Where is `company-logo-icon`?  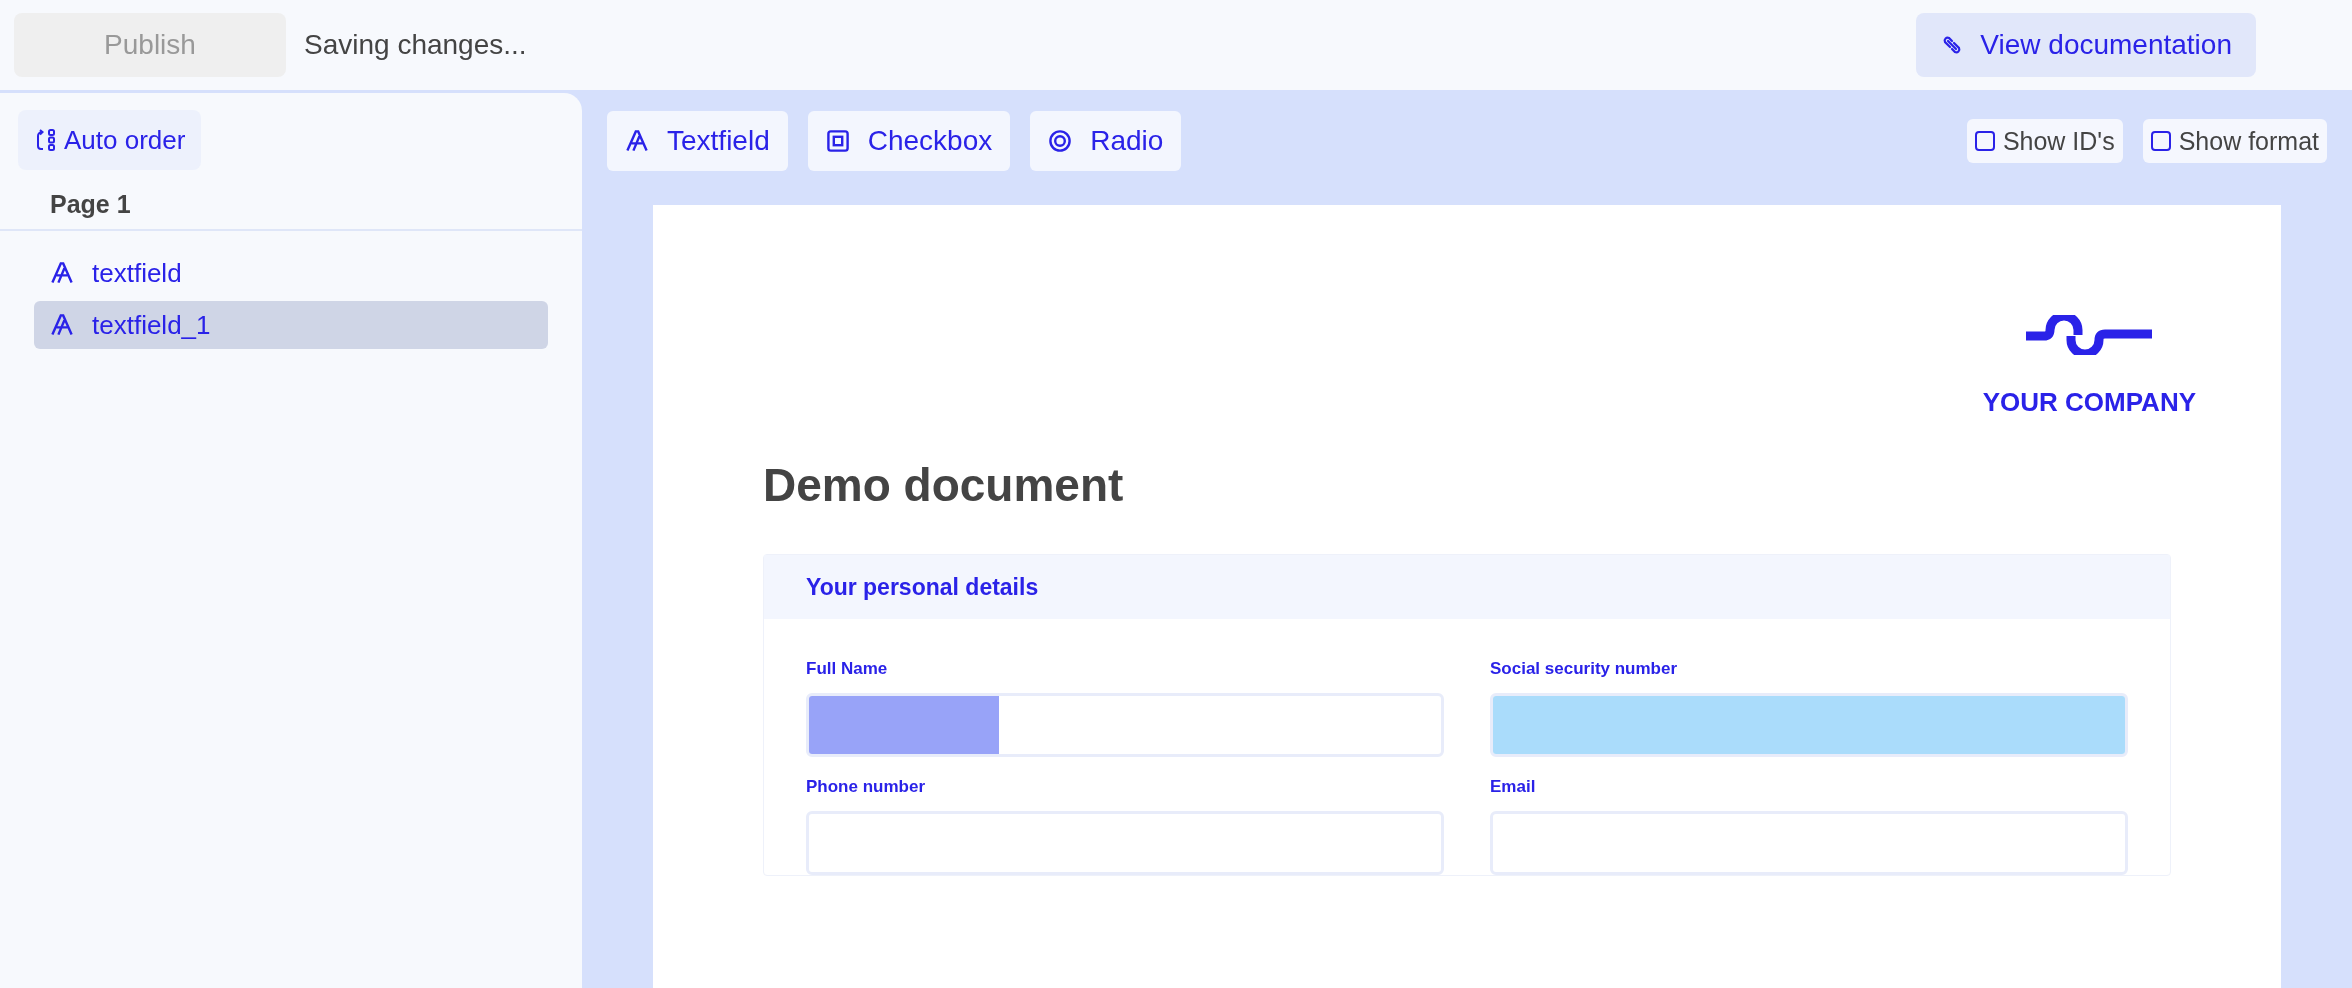 company-logo-icon is located at coordinates (2089, 335).